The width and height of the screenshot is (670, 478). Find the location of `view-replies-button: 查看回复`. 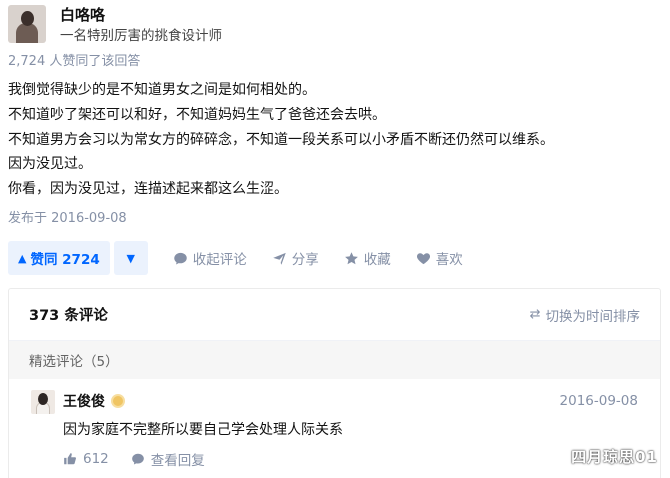

view-replies-button: 查看回复 is located at coordinates (168, 459).